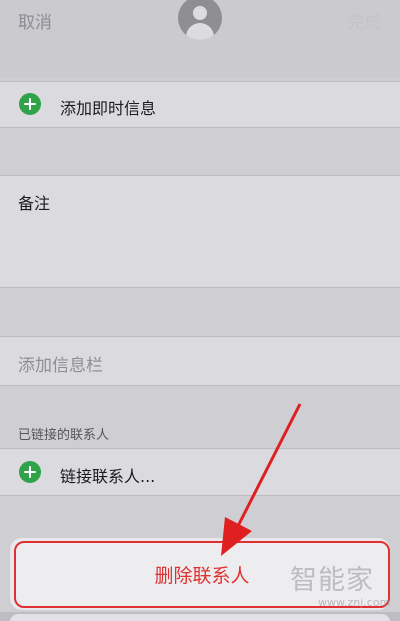 The height and width of the screenshot is (621, 400). What do you see at coordinates (268, 467) in the screenshot?
I see `annotation-arrow-shaft` at bounding box center [268, 467].